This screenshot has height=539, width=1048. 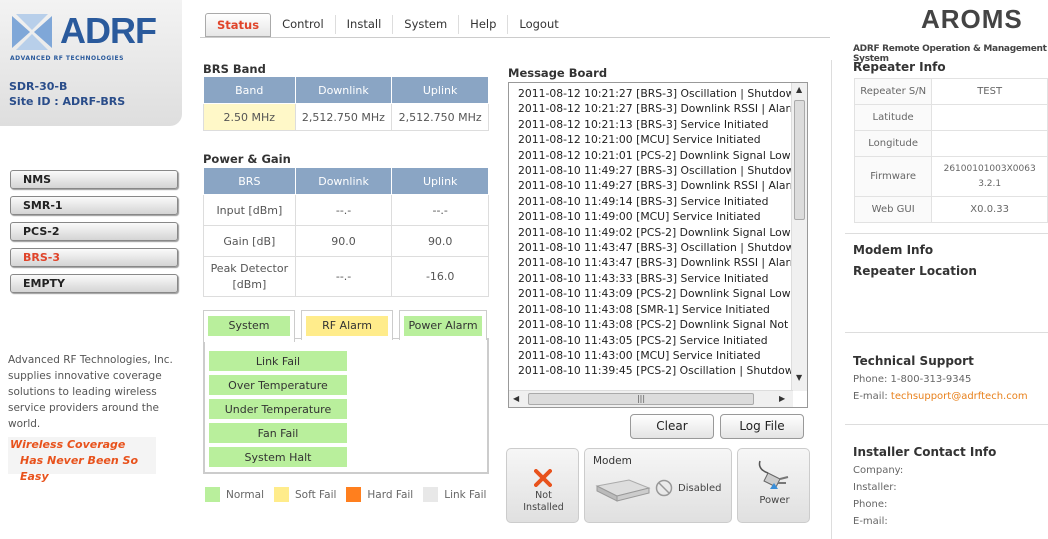 I want to click on info-value: TEST, so click(x=989, y=91).